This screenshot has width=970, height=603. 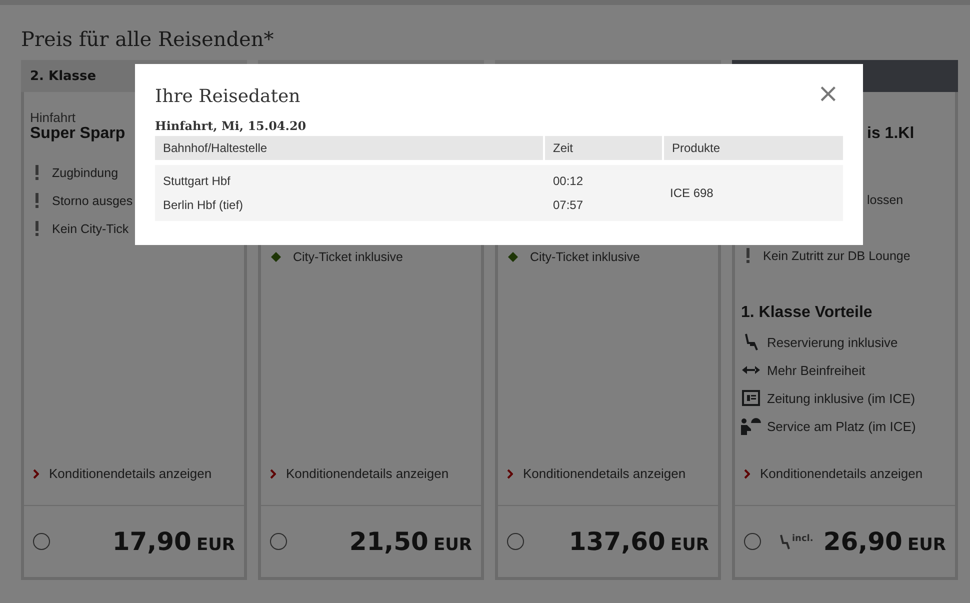 I want to click on included-label: incl., so click(x=803, y=539).